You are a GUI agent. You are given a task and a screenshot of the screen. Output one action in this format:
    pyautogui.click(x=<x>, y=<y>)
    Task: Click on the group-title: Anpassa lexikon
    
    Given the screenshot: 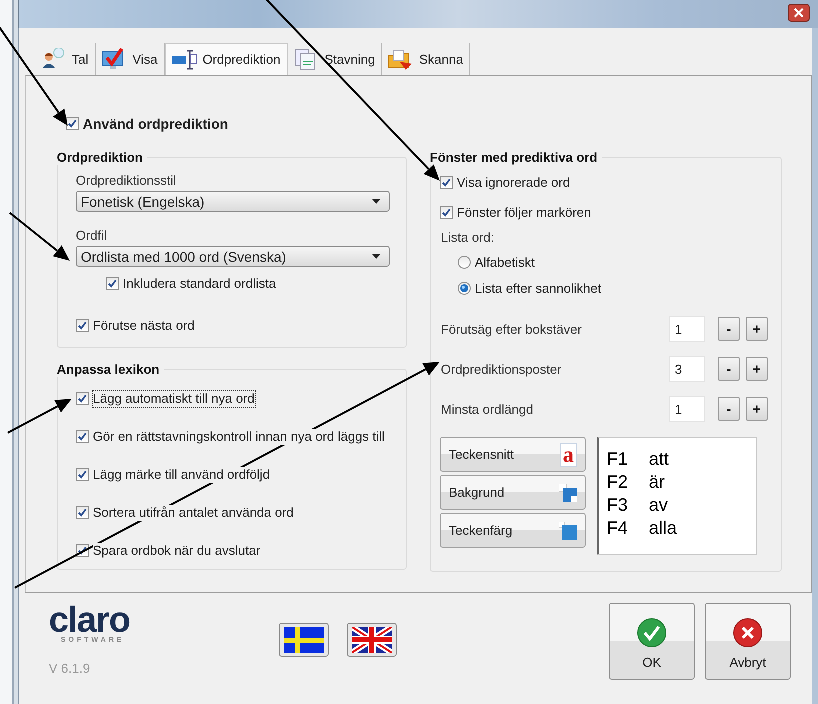 What is the action you would take?
    pyautogui.click(x=108, y=369)
    